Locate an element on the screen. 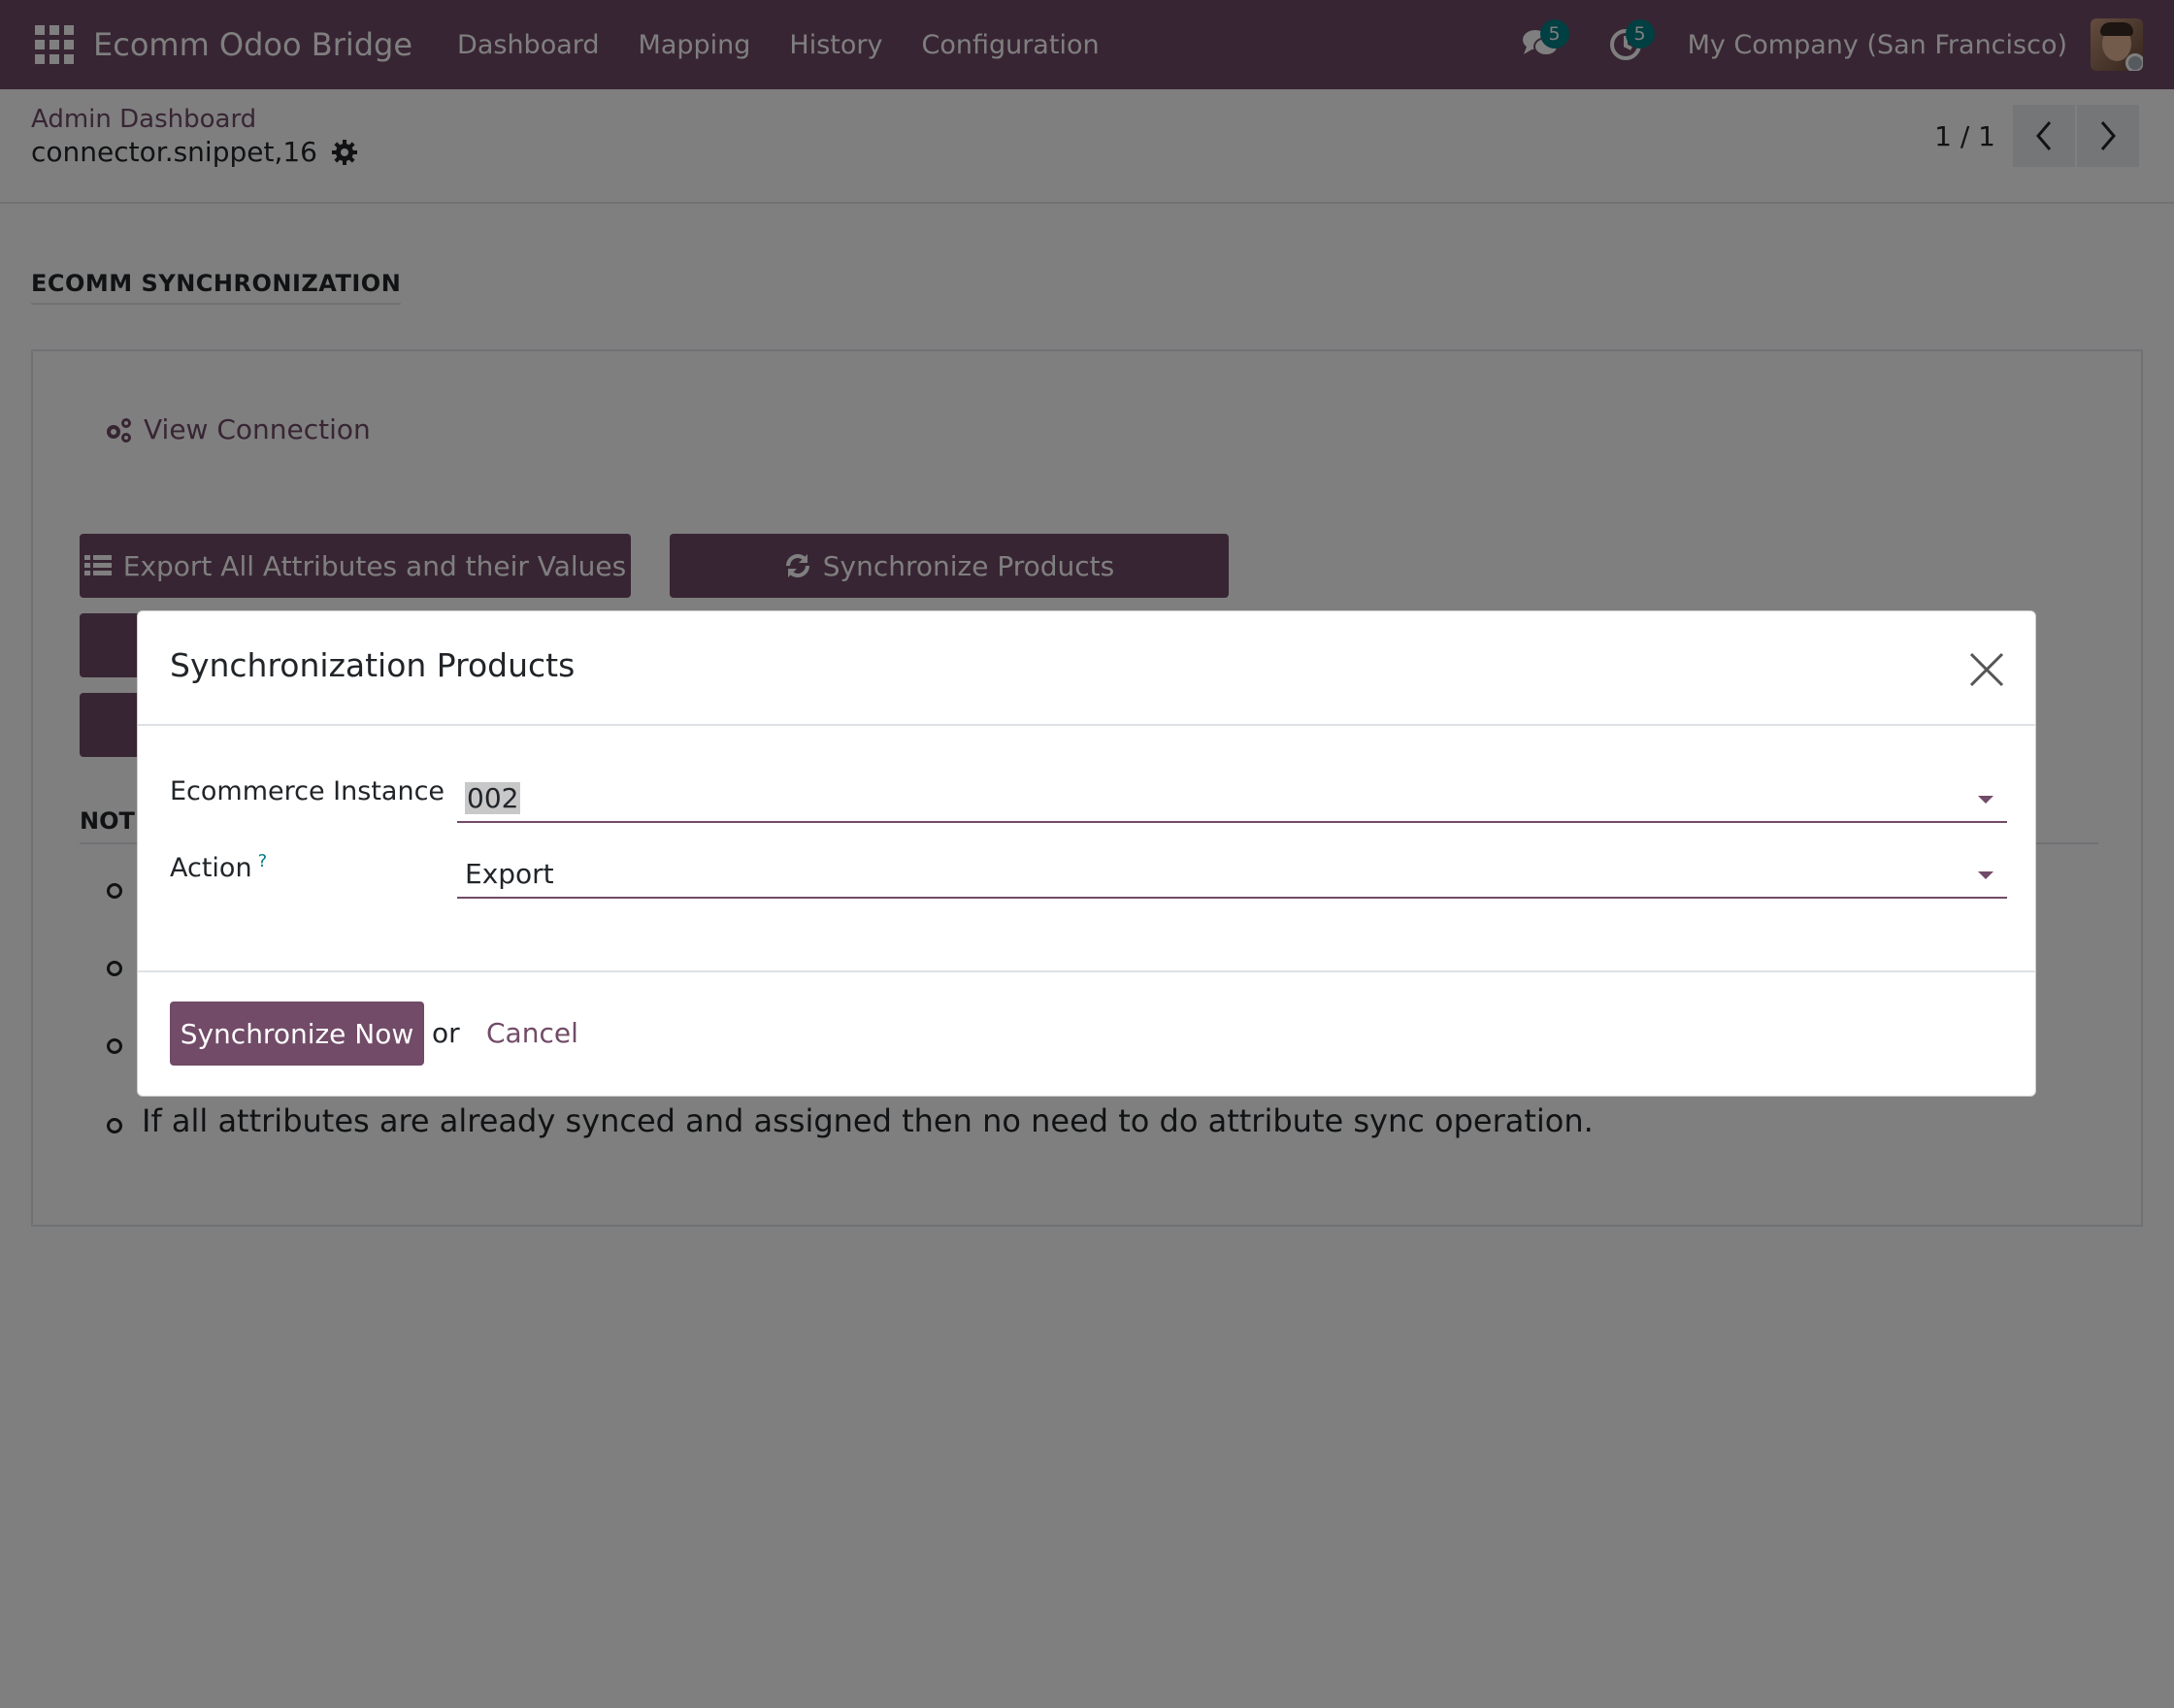  ecommerce-instance-select: 002 is located at coordinates (1232, 798).